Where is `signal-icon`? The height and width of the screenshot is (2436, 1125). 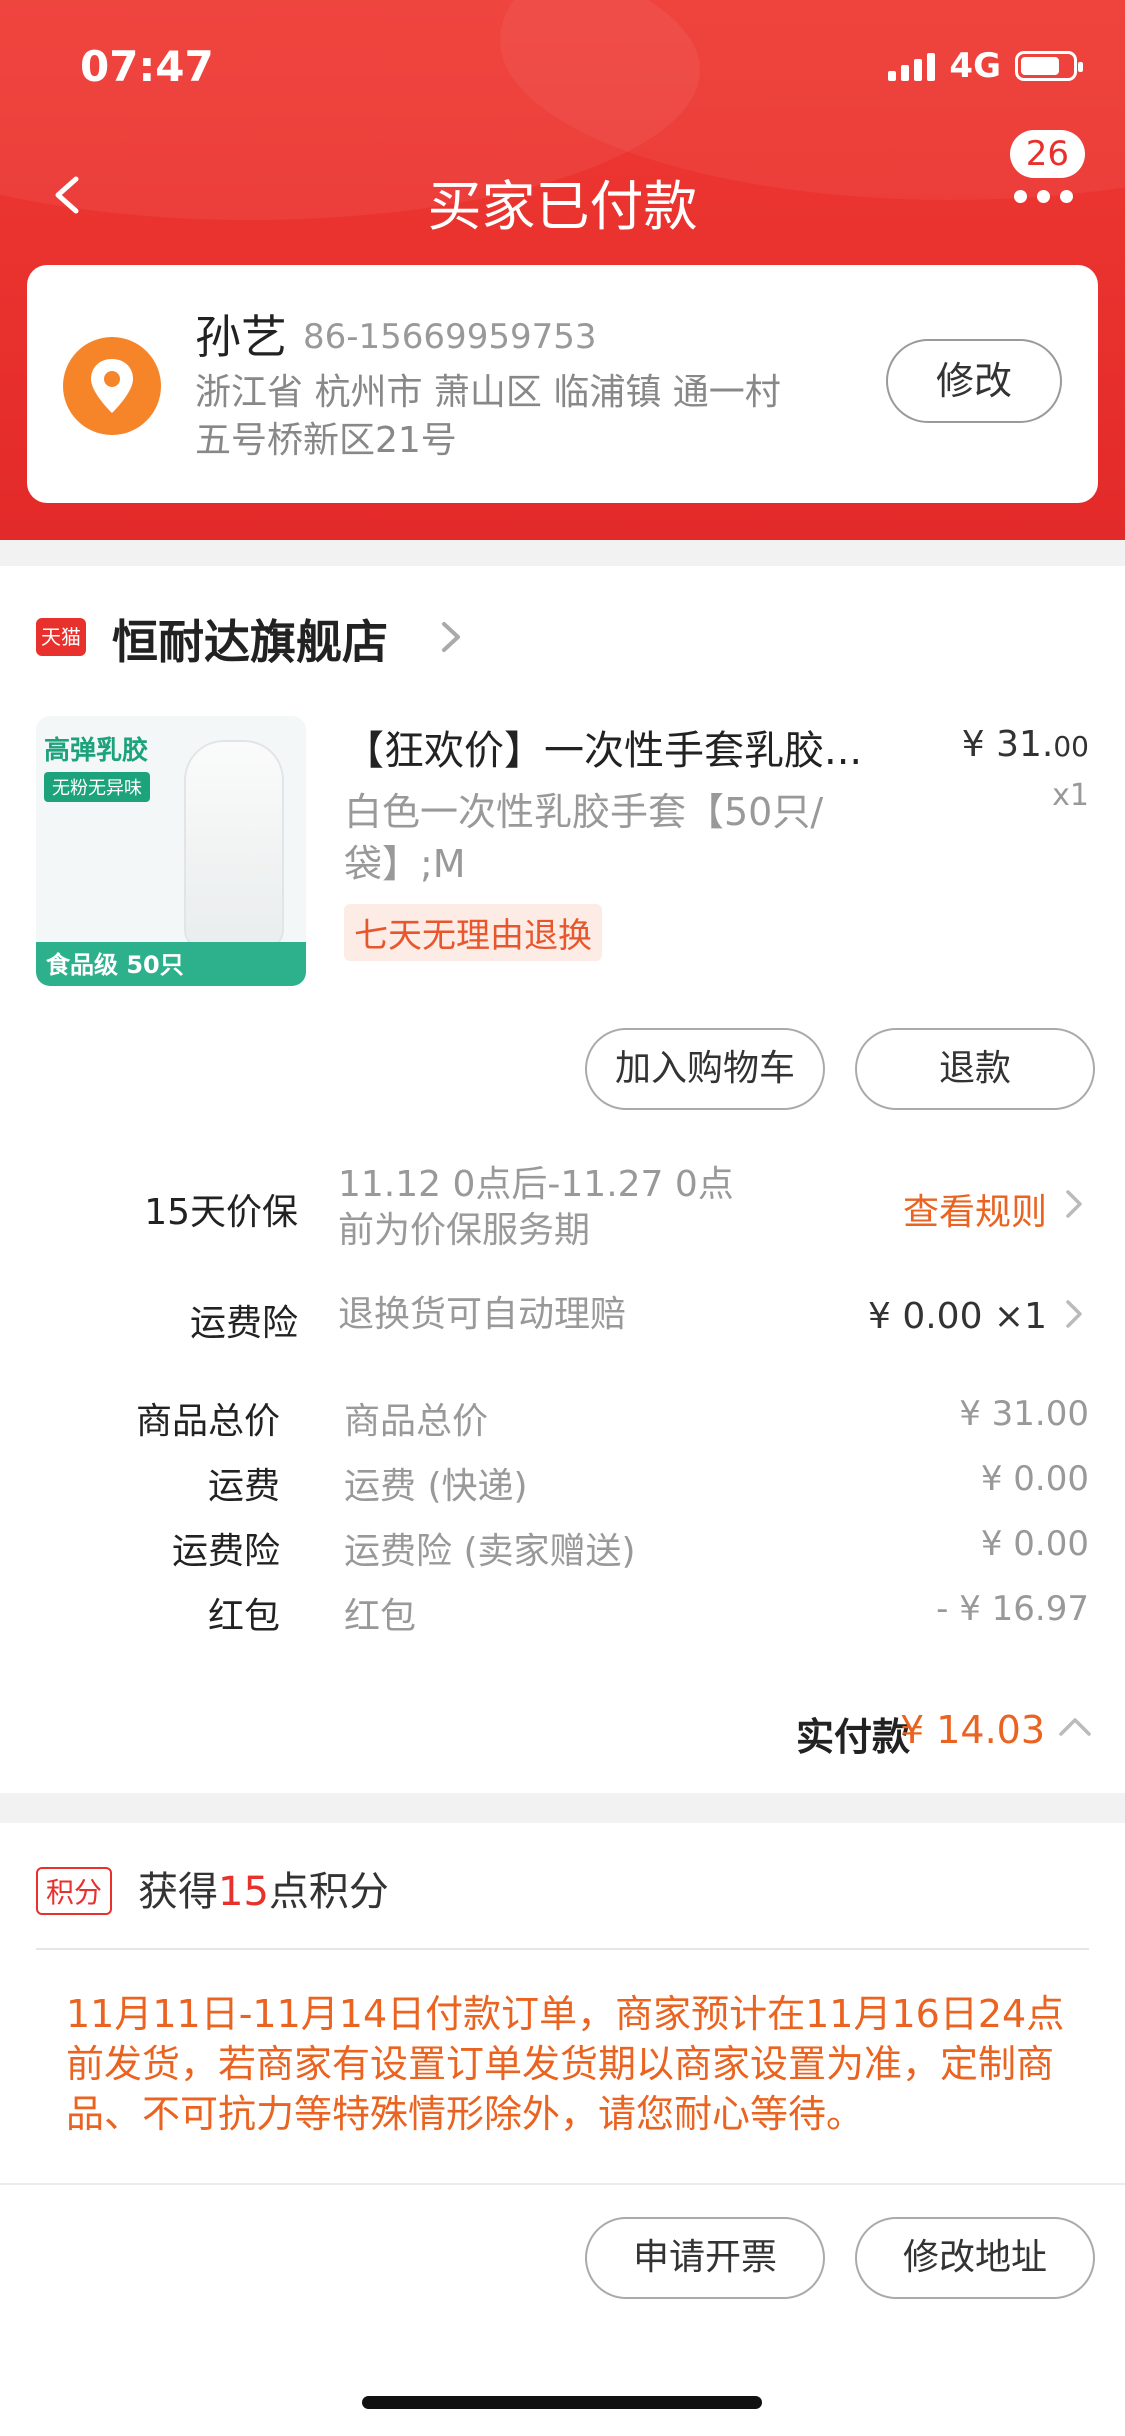 signal-icon is located at coordinates (912, 66).